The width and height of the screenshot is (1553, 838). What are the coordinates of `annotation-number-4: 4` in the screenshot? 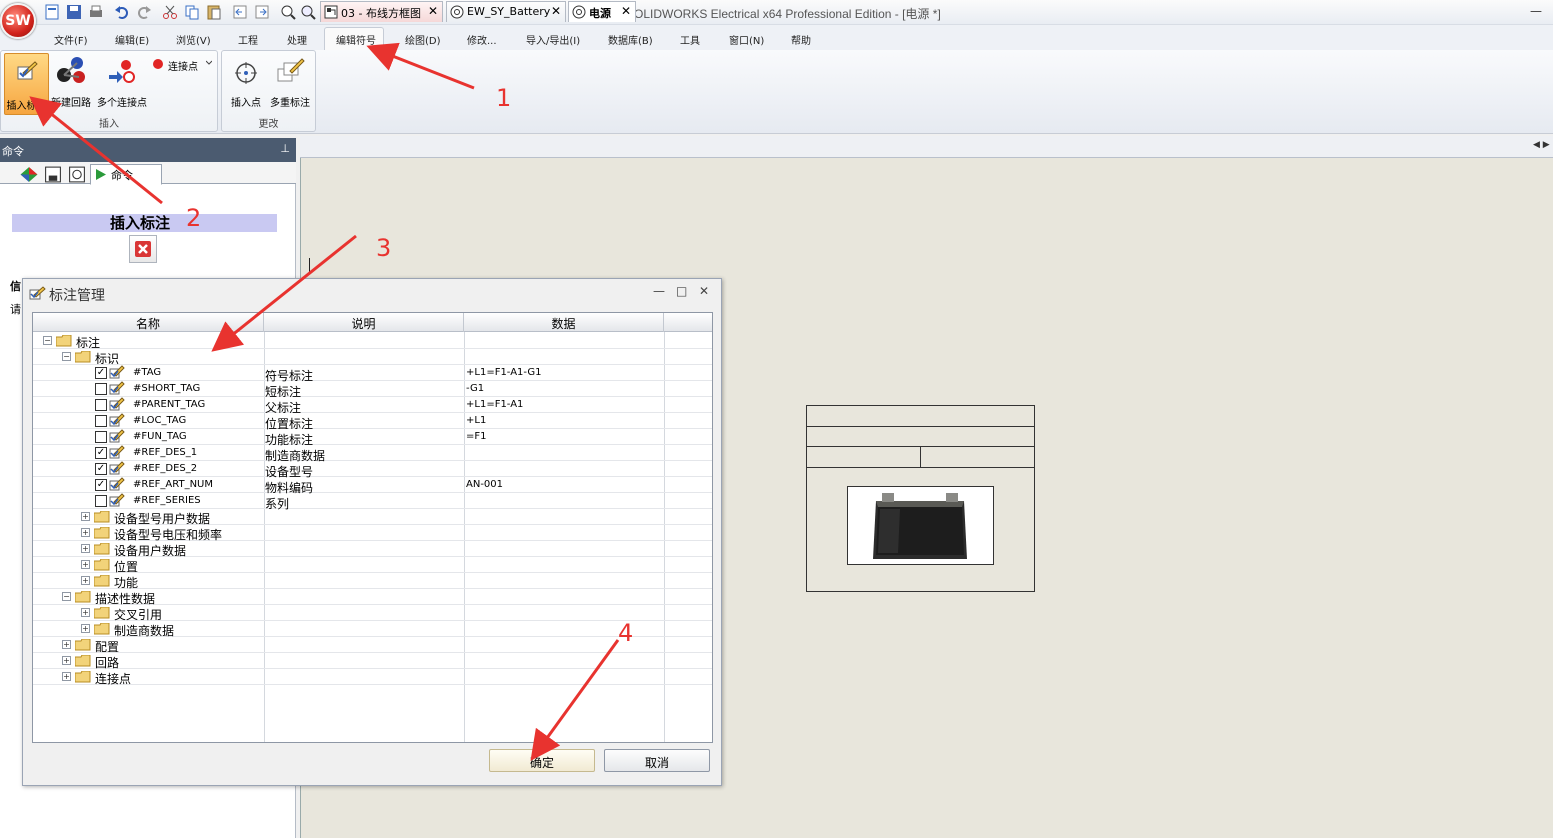 It's located at (626, 633).